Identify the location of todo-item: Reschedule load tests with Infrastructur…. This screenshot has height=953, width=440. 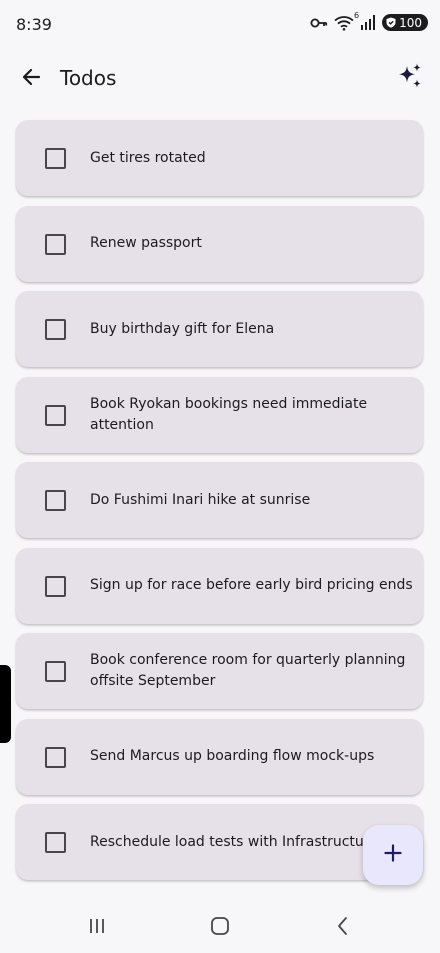
(219, 842).